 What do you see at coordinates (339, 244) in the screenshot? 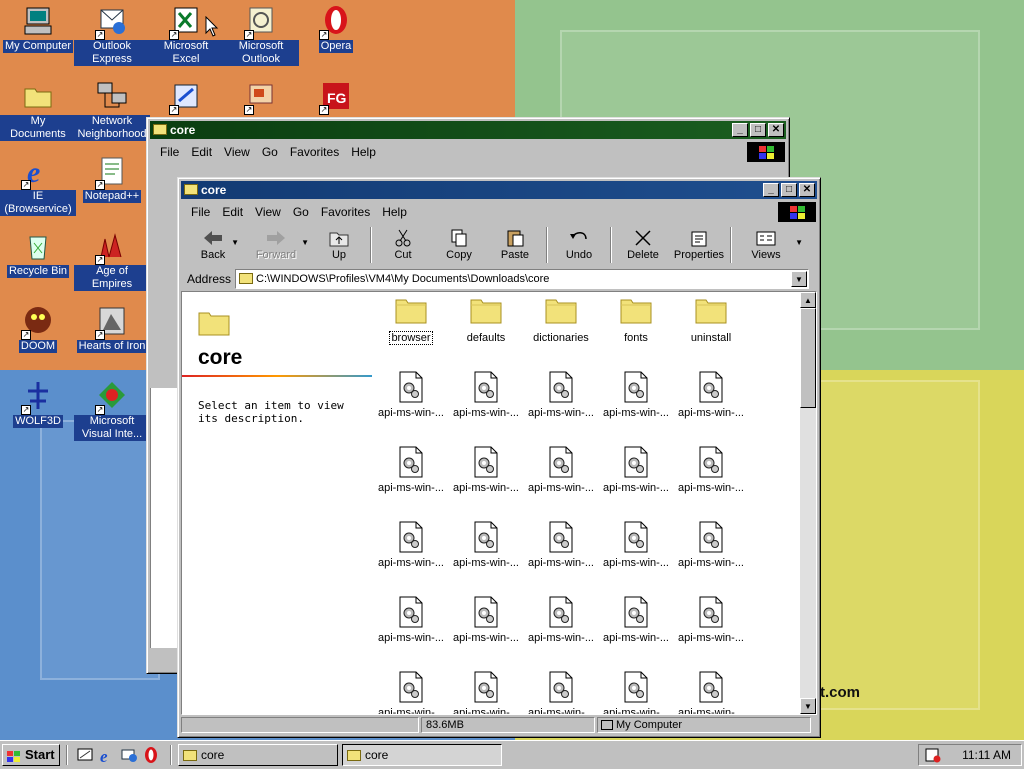
I see `up-button: Up` at bounding box center [339, 244].